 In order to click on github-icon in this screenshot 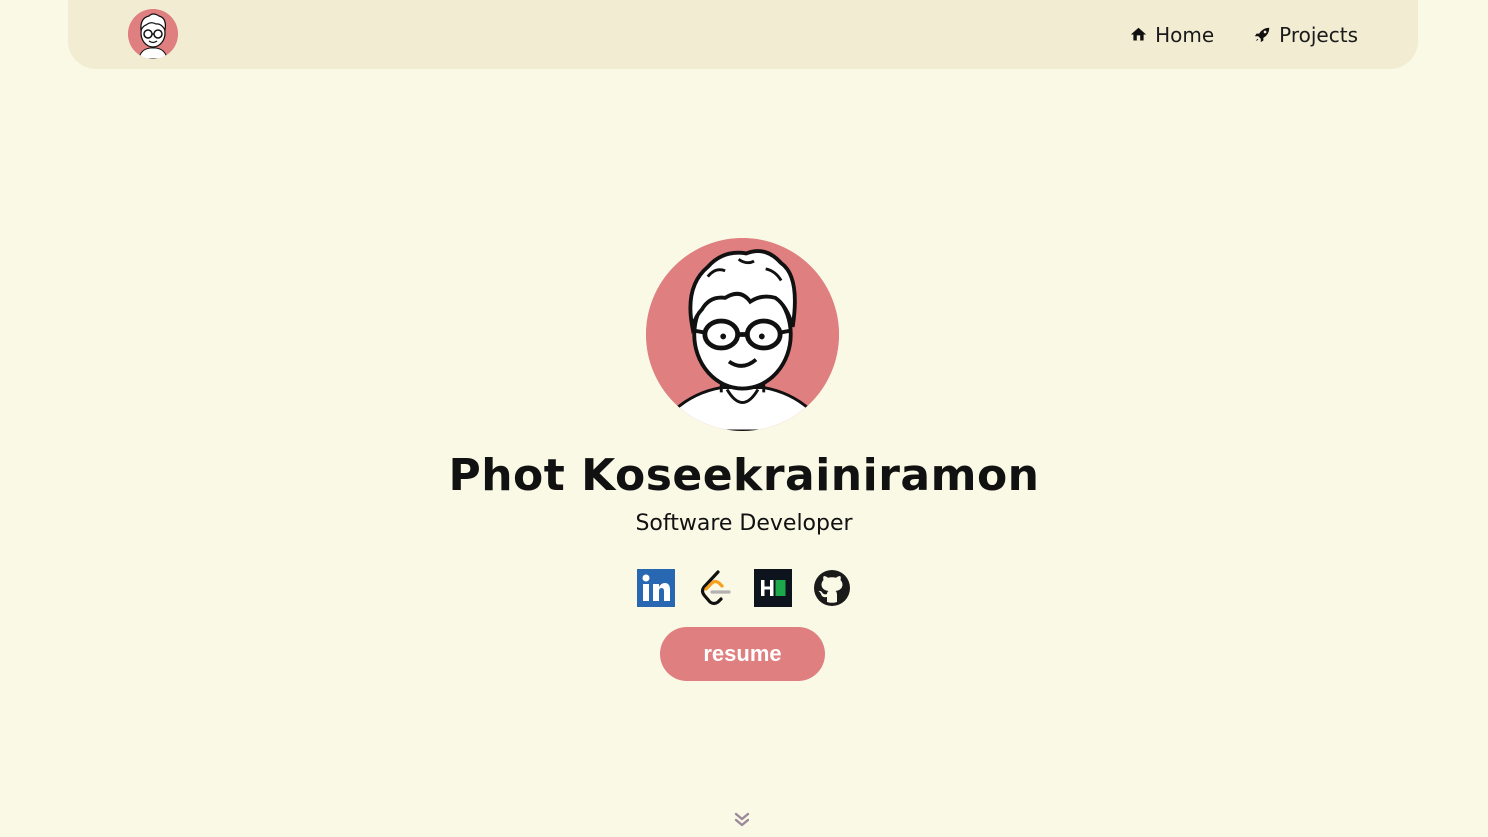, I will do `click(831, 588)`.